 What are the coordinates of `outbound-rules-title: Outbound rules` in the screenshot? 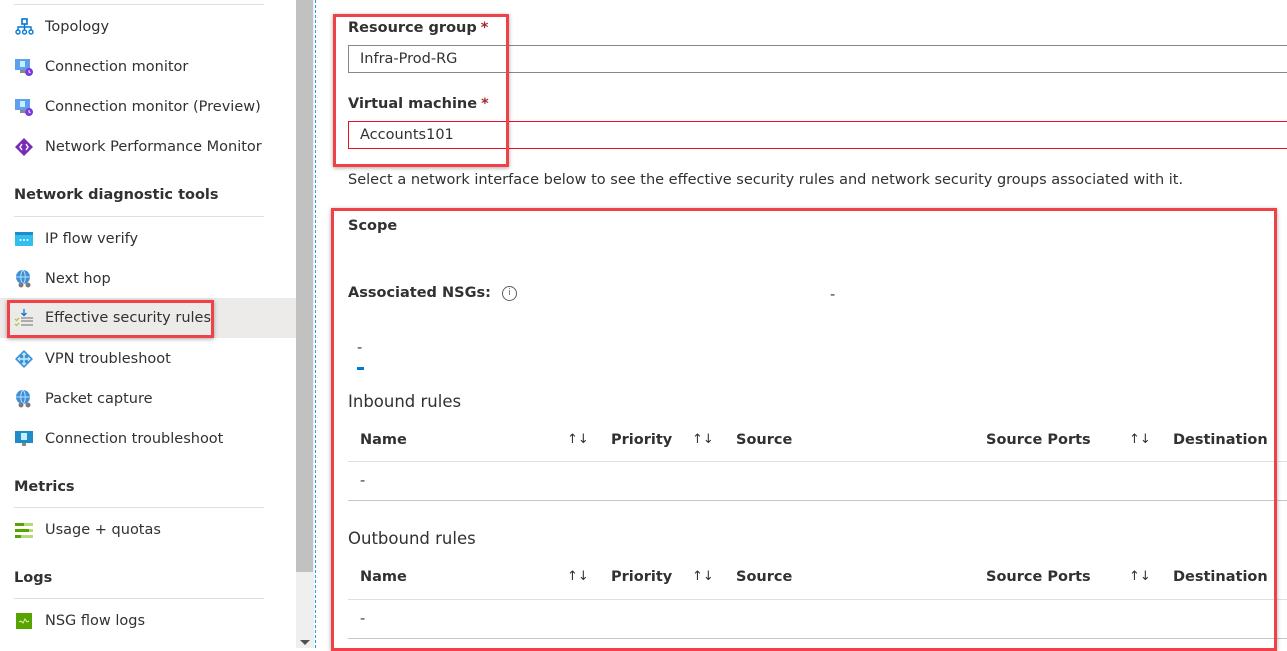 It's located at (412, 538).